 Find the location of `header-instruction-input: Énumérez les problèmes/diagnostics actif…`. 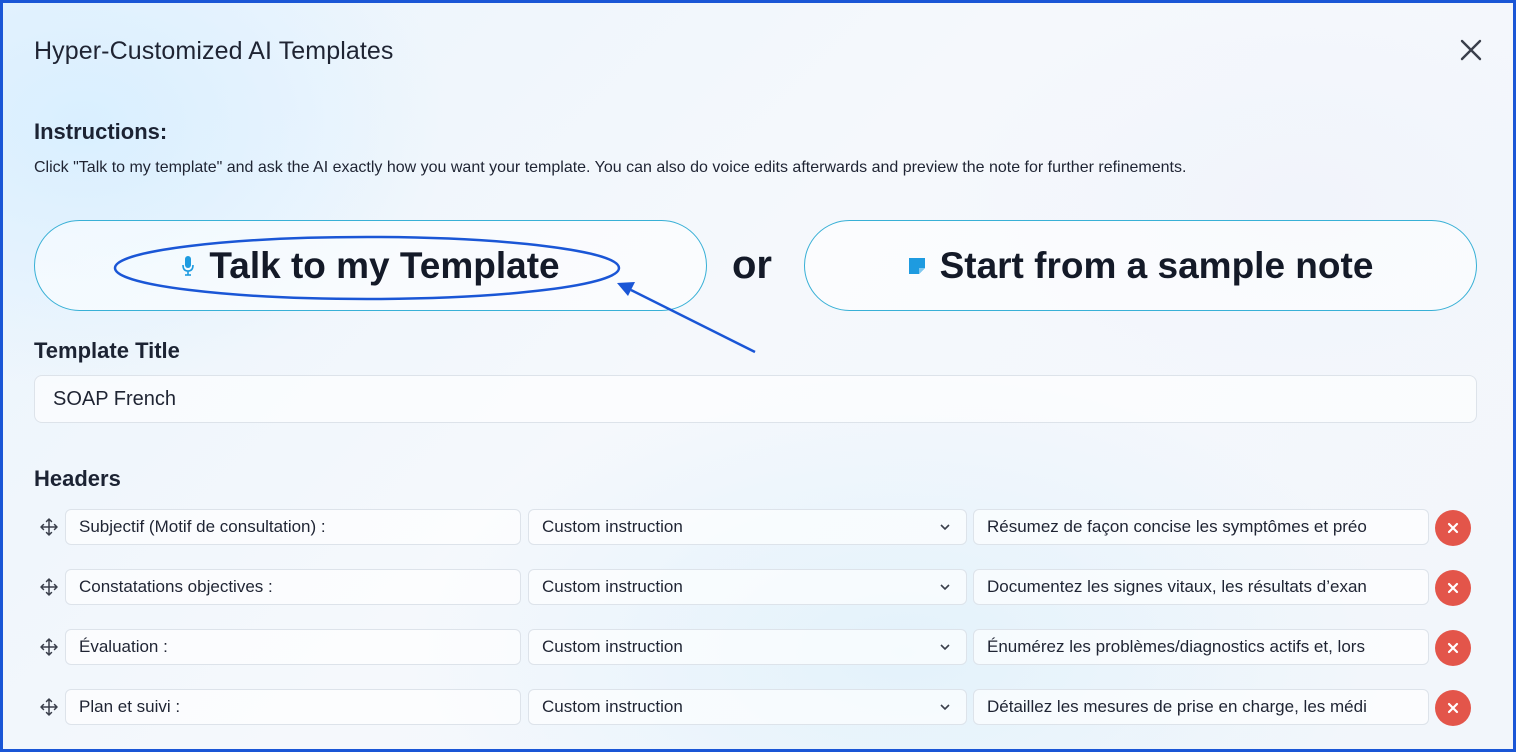

header-instruction-input: Énumérez les problèmes/diagnostics actif… is located at coordinates (1201, 647).